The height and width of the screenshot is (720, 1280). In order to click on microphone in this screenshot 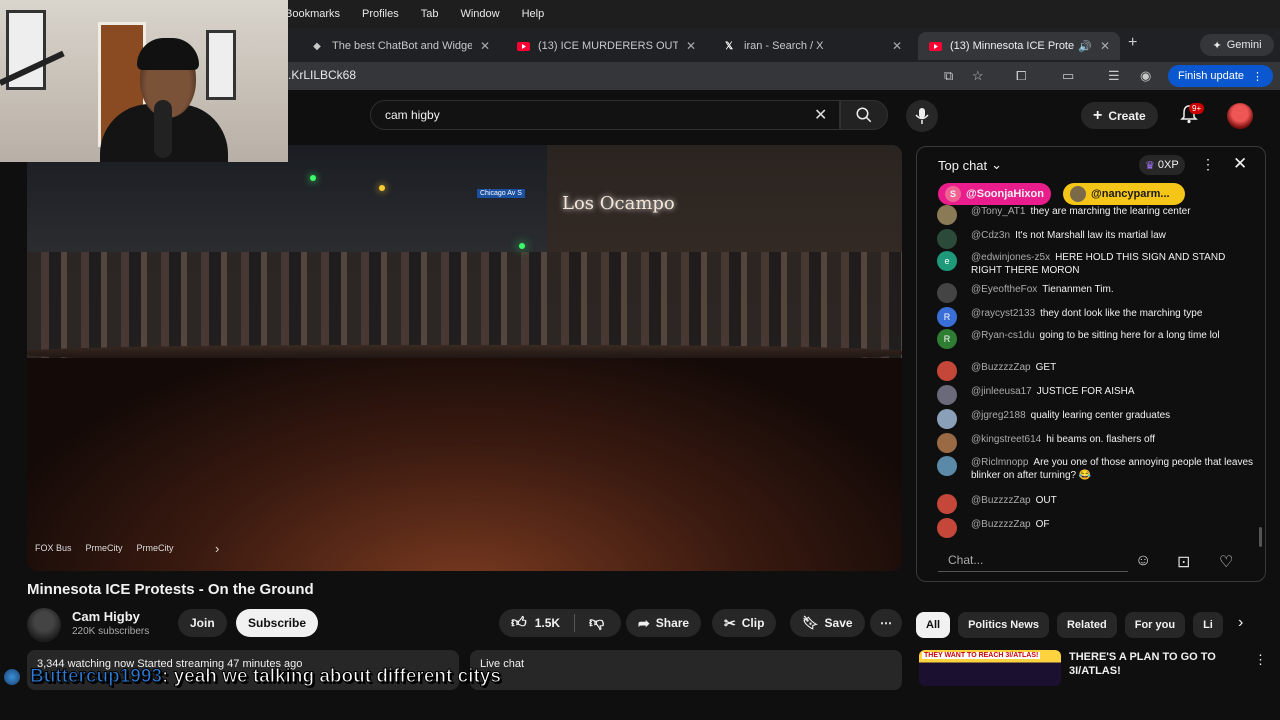, I will do `click(163, 129)`.